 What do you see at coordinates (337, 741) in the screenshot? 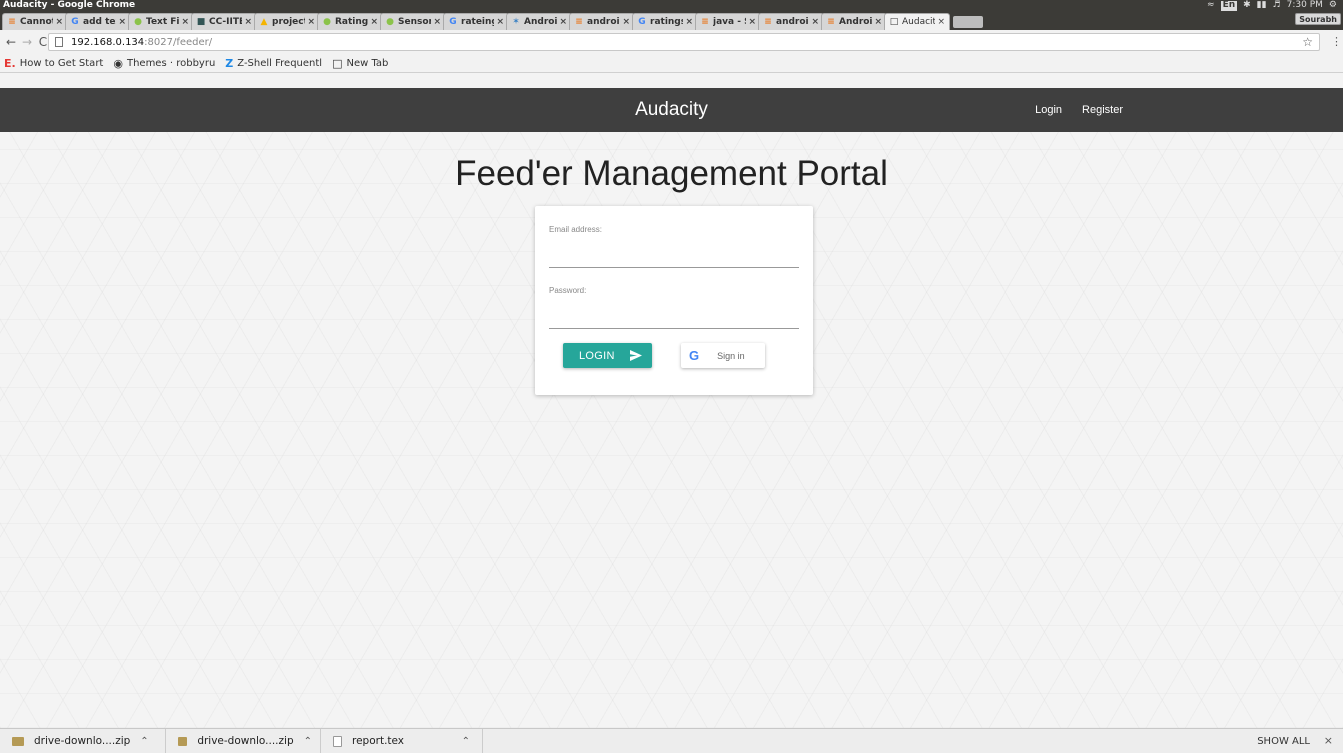
I see `document-file-icon` at bounding box center [337, 741].